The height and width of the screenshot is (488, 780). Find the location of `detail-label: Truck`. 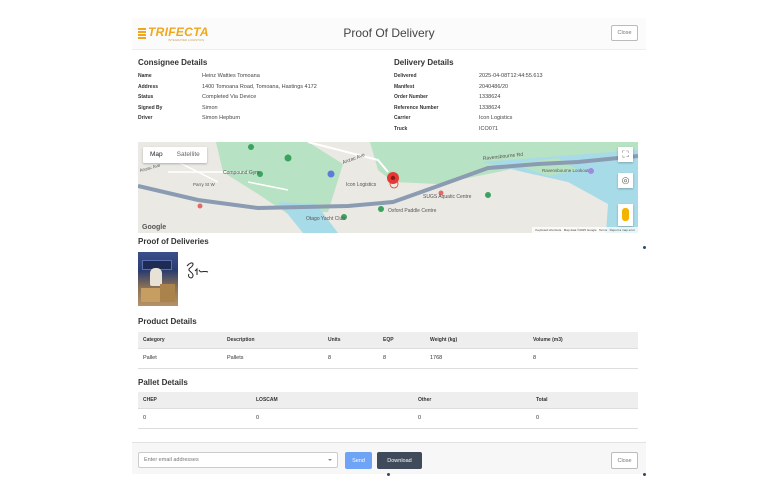

detail-label: Truck is located at coordinates (401, 128).